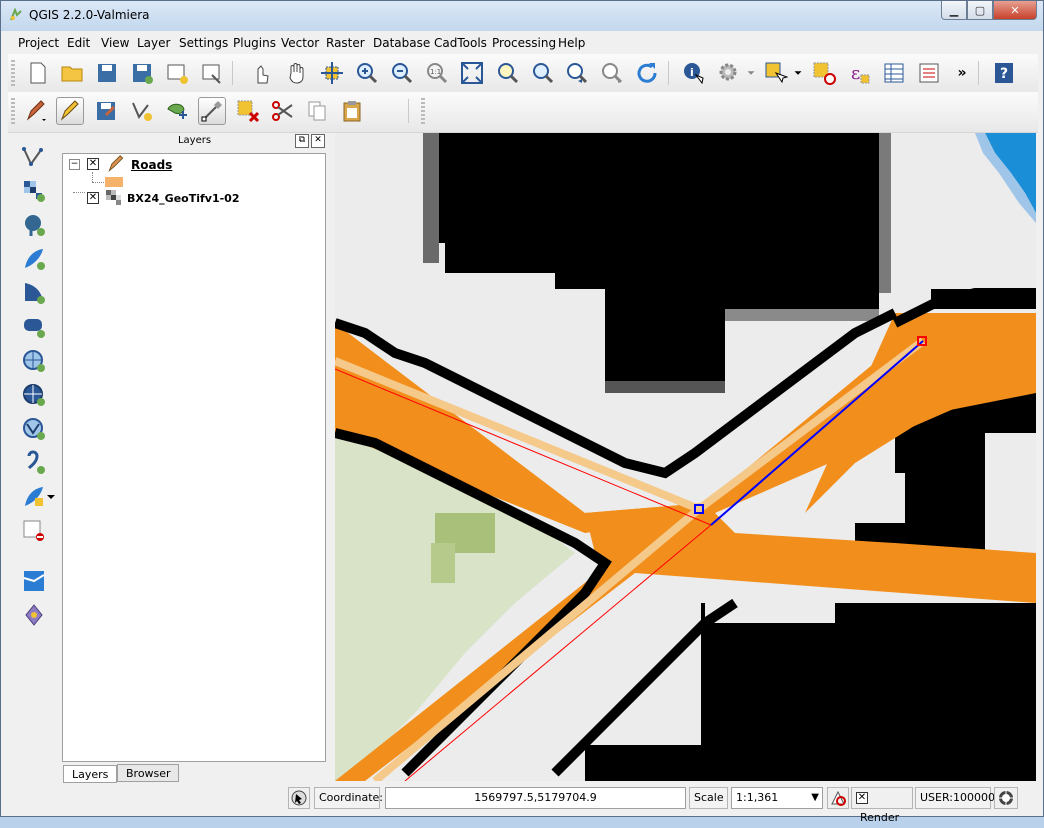 The image size is (1044, 828). Describe the element at coordinates (142, 111) in the screenshot. I see `add-feature-button` at that location.